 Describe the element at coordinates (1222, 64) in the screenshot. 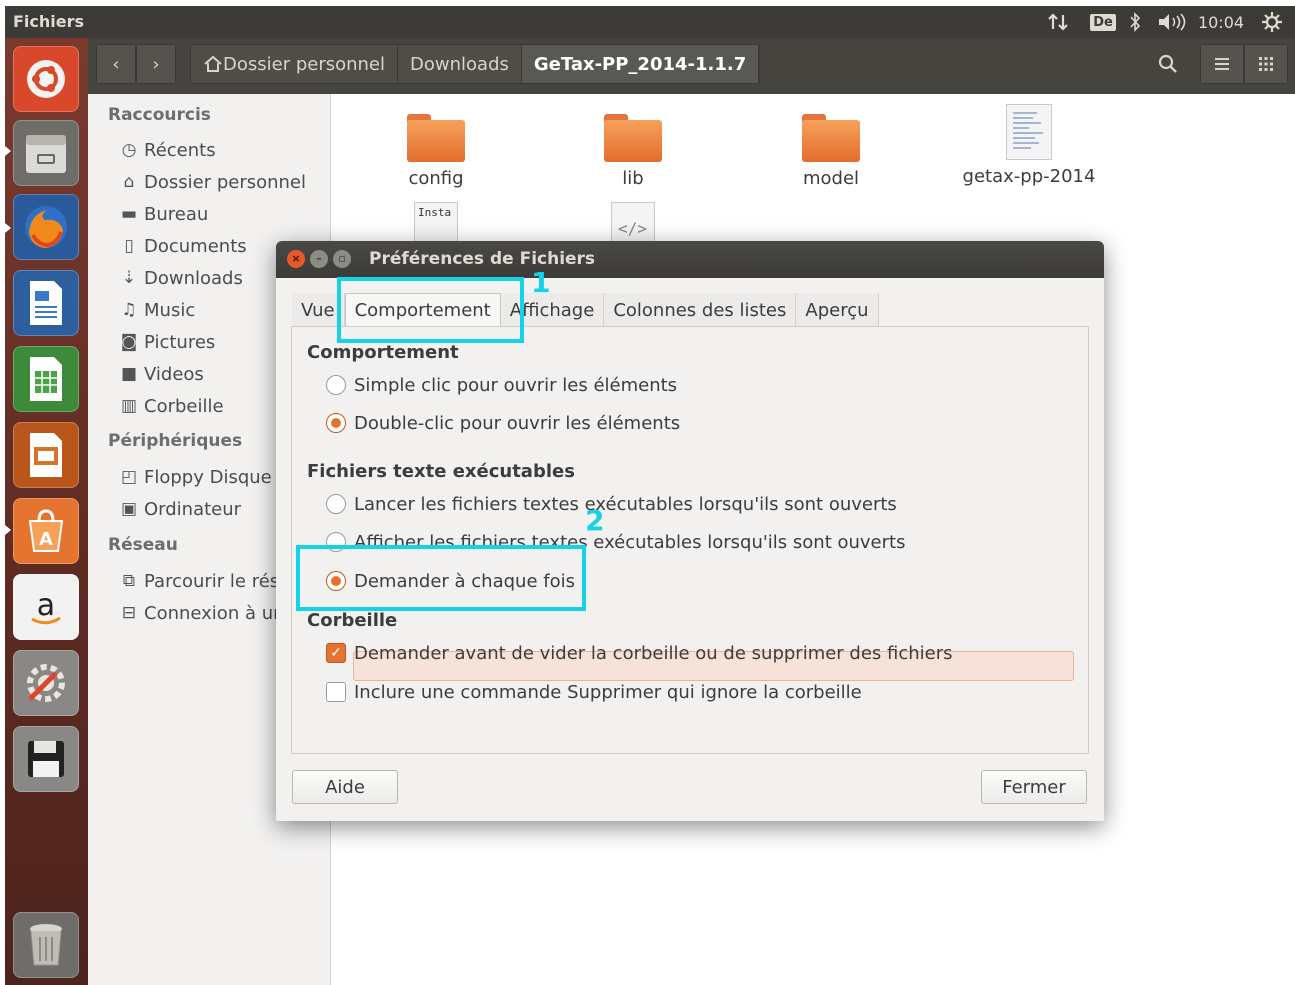

I see `list-view-button` at that location.